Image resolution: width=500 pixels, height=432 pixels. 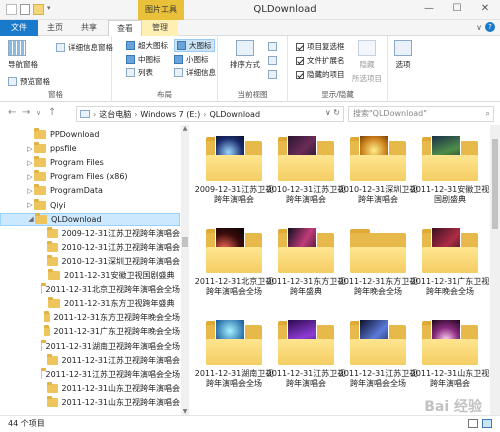 I want to click on layout-extra-large: 超大图标, so click(x=147, y=45).